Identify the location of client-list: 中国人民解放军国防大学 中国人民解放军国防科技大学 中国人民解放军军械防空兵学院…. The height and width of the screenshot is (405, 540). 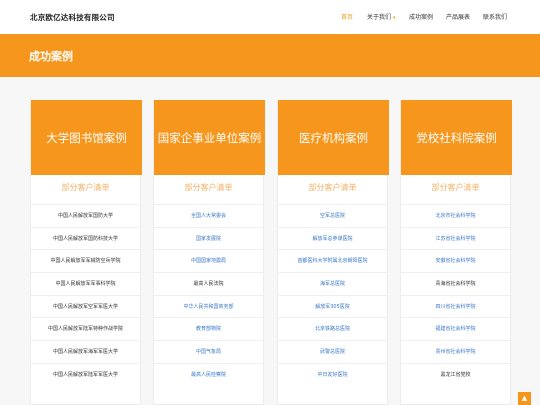
(85, 295).